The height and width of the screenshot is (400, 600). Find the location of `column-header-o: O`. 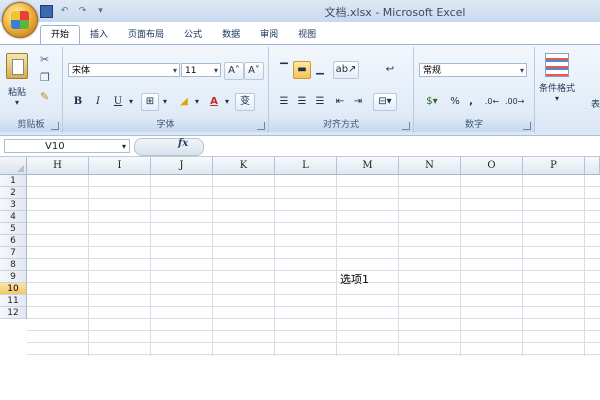

column-header-o: O is located at coordinates (492, 166).